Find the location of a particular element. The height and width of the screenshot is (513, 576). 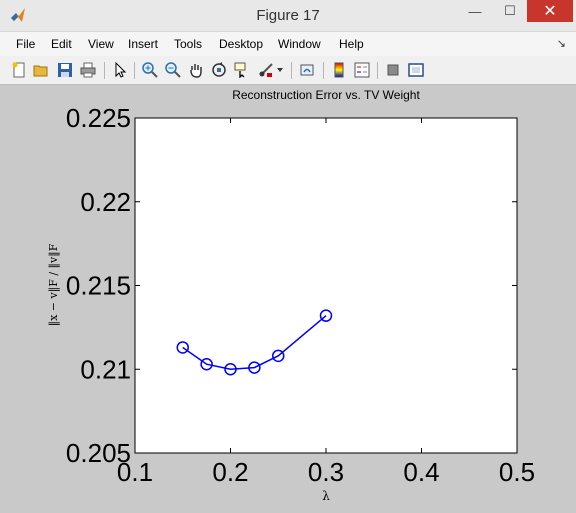

maximize-button: ☐ is located at coordinates (510, 11).